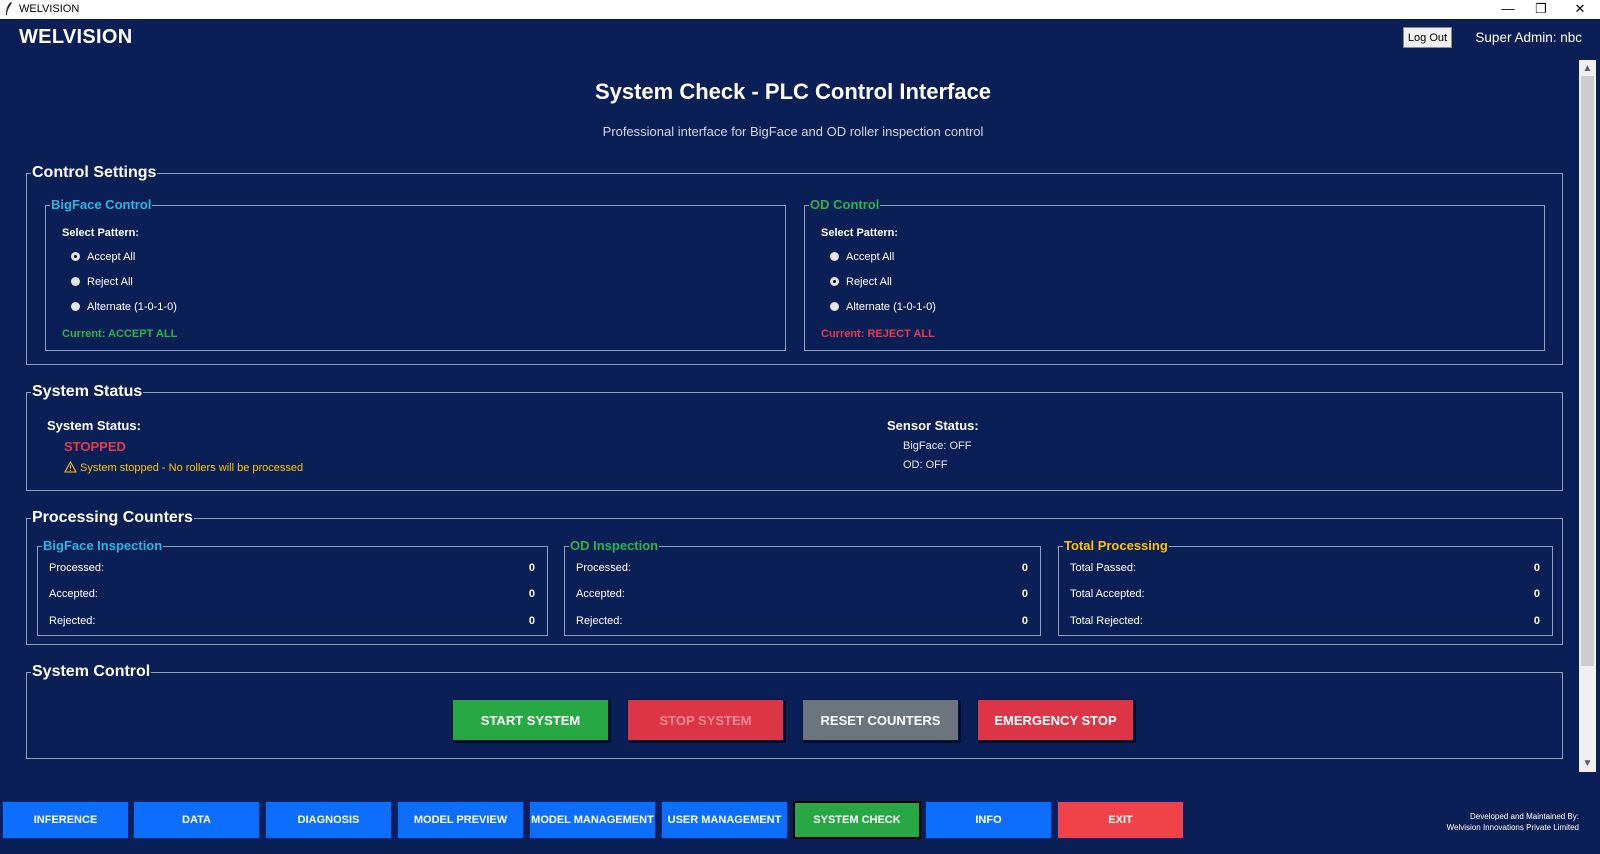  What do you see at coordinates (878, 334) in the screenshot?
I see `current-pattern: Current: REJECT ALL` at bounding box center [878, 334].